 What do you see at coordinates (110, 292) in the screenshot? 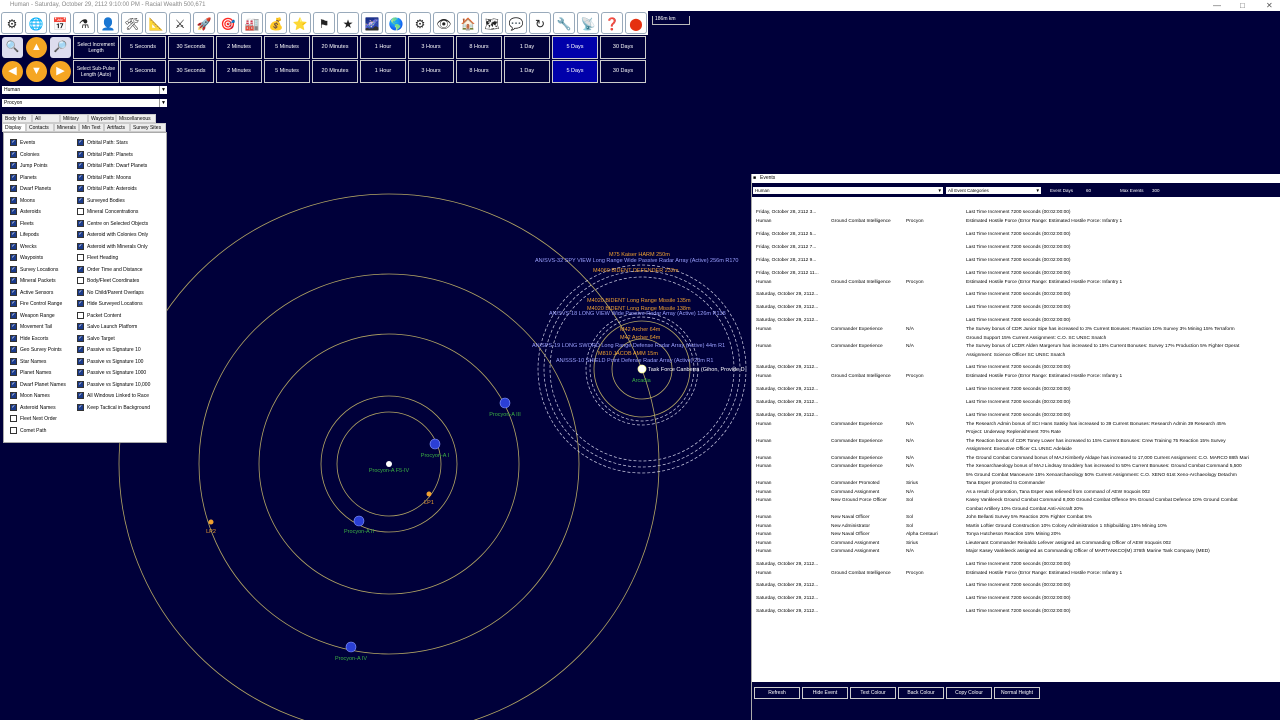
I see `checkbox-no-child-parent-overlaps: ✓ No Child/Parent Overlaps` at bounding box center [110, 292].